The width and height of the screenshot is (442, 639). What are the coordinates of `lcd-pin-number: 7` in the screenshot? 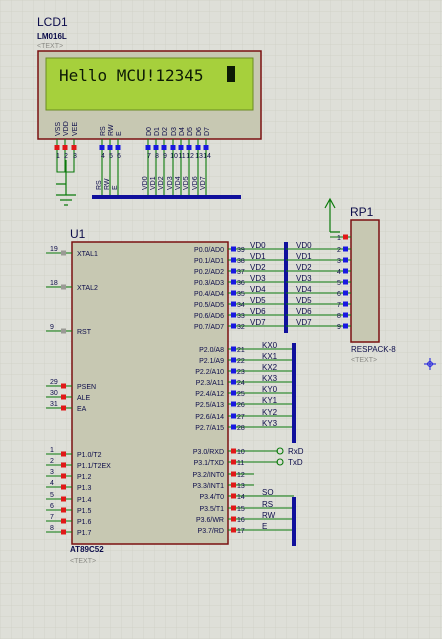 It's located at (149, 156).